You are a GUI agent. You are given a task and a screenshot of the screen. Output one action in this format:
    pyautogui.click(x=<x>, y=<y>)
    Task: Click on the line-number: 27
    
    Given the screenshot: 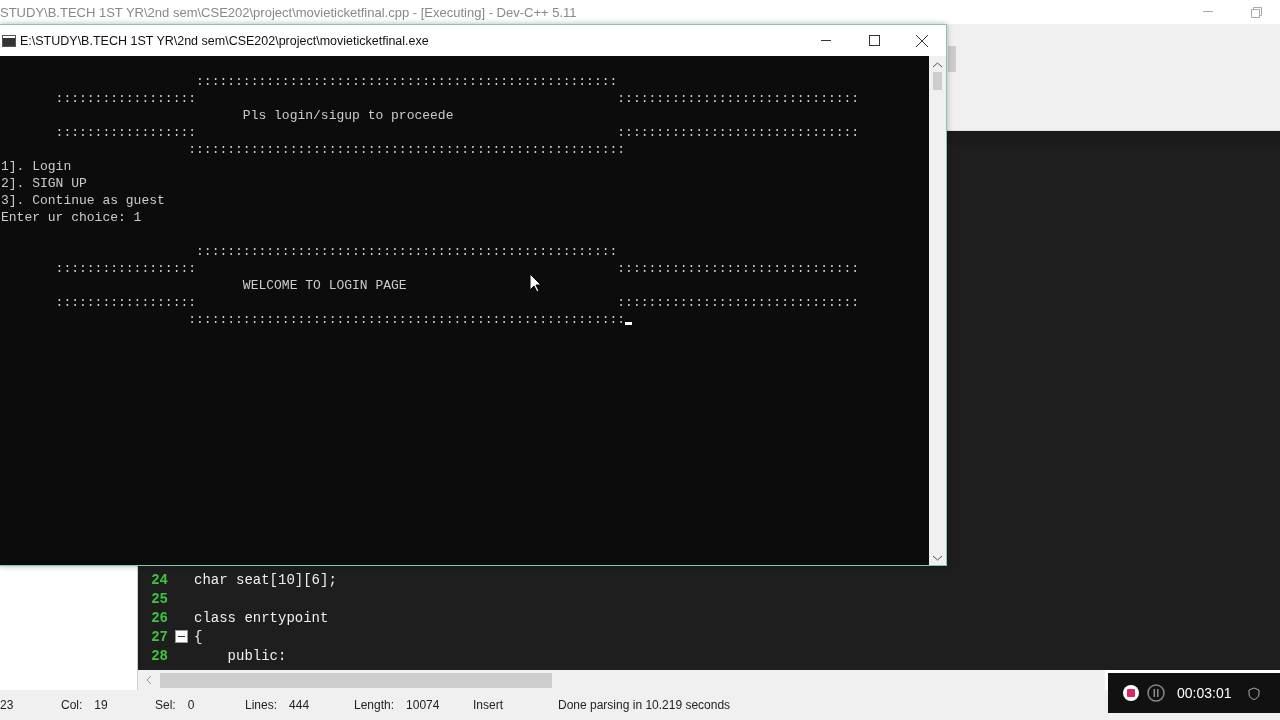 What is the action you would take?
    pyautogui.click(x=159, y=636)
    